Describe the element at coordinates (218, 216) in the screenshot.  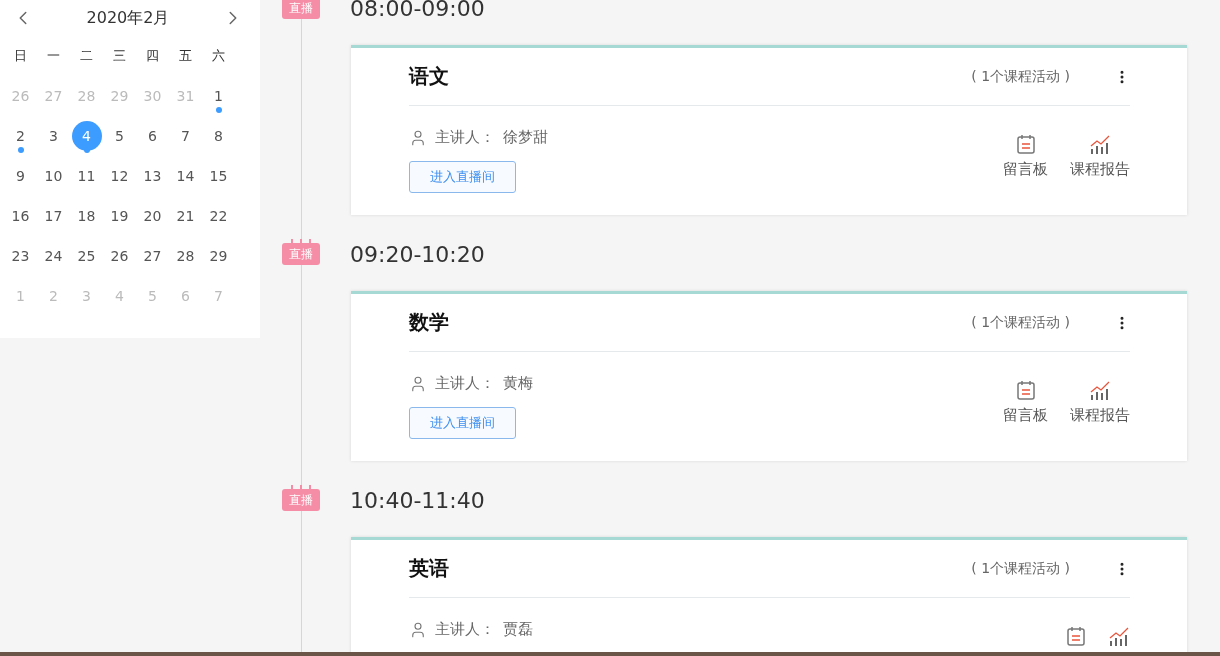
I see `calendar-day: 22` at that location.